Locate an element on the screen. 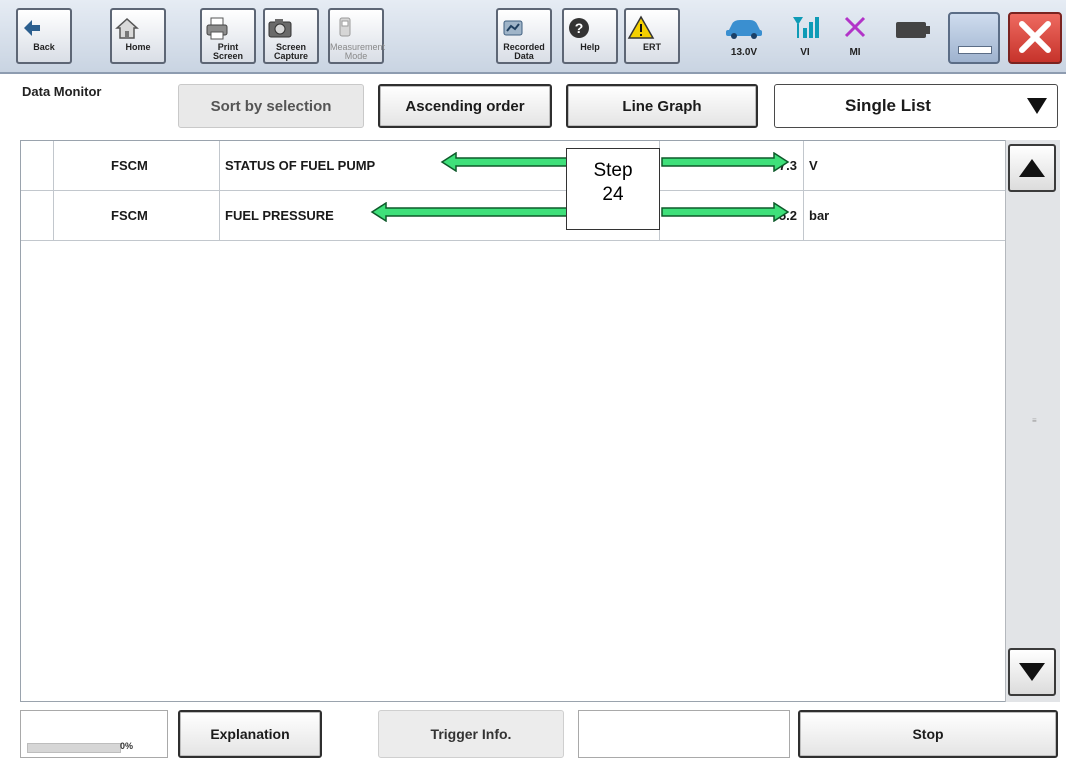  step-callout-line2: 24 is located at coordinates (613, 194).